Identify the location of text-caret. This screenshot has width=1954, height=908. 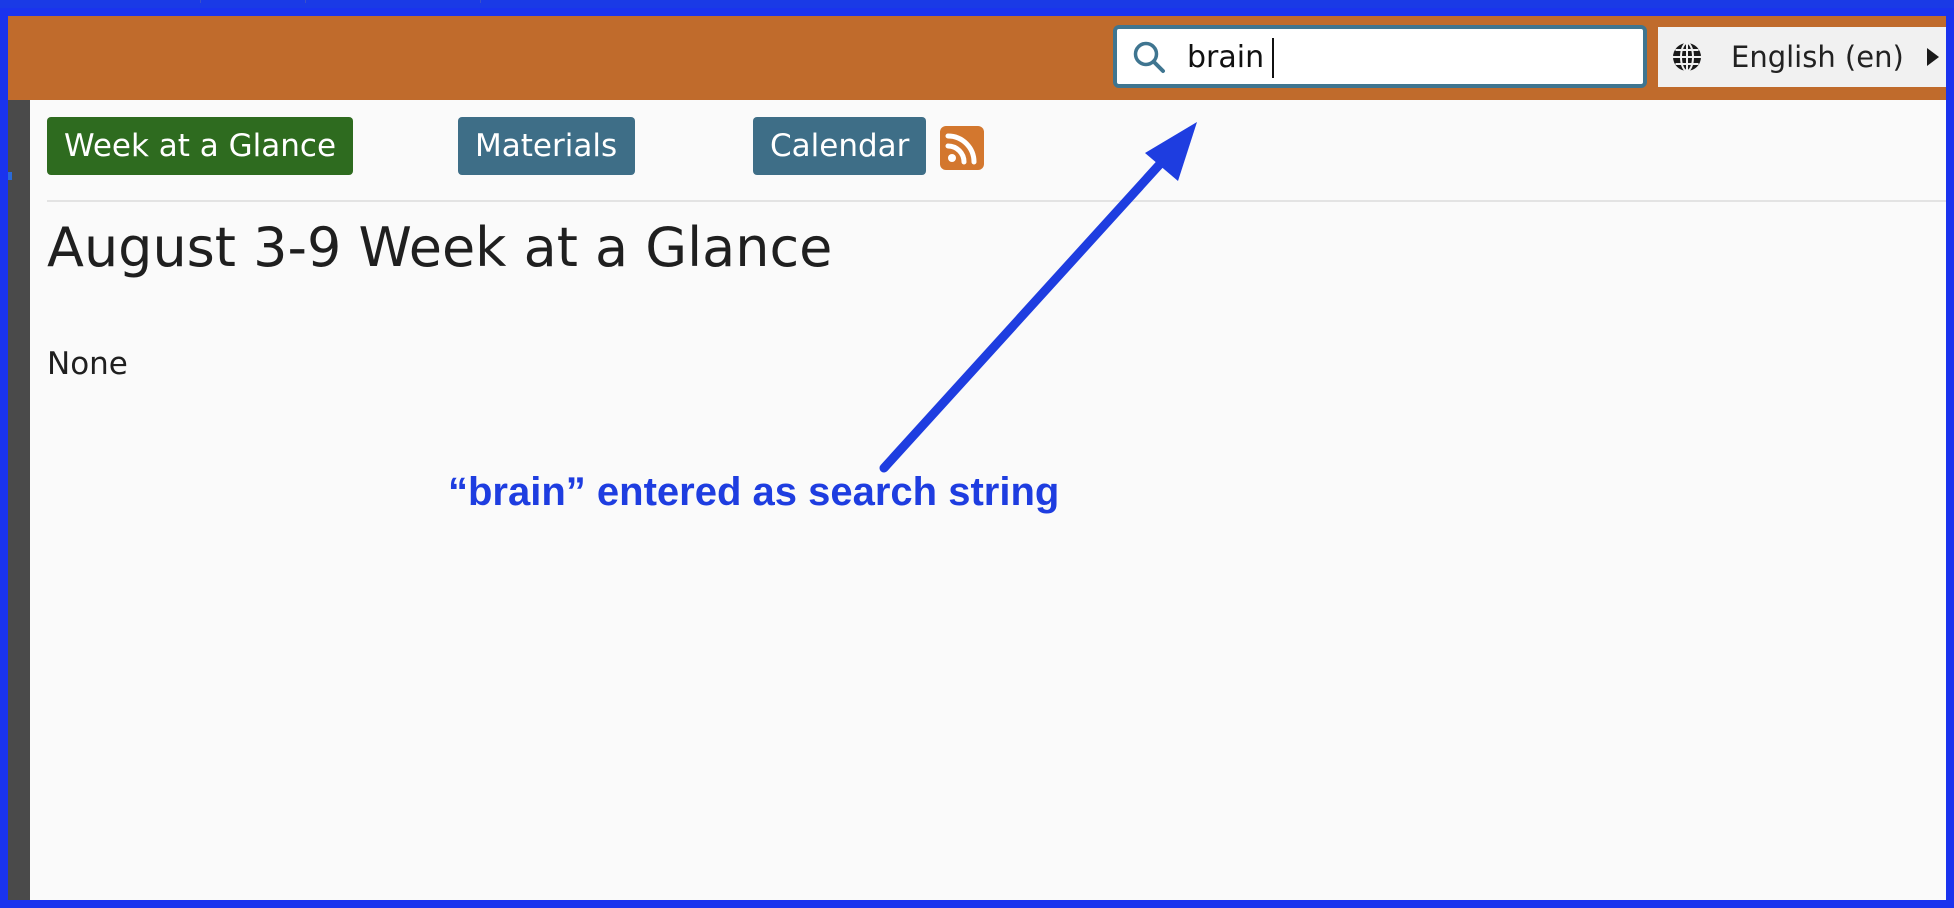
(1273, 58).